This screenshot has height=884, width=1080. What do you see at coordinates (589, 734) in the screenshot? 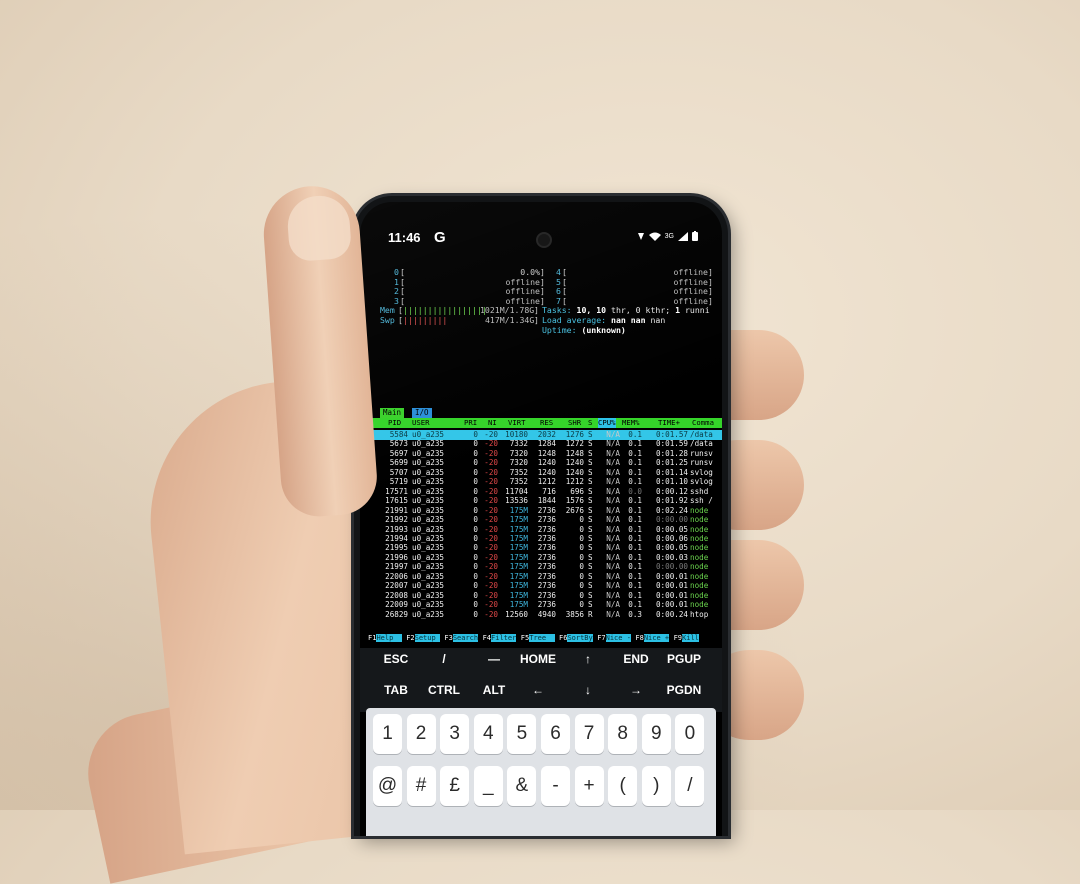
I see `keyboard-key-7: 7` at bounding box center [589, 734].